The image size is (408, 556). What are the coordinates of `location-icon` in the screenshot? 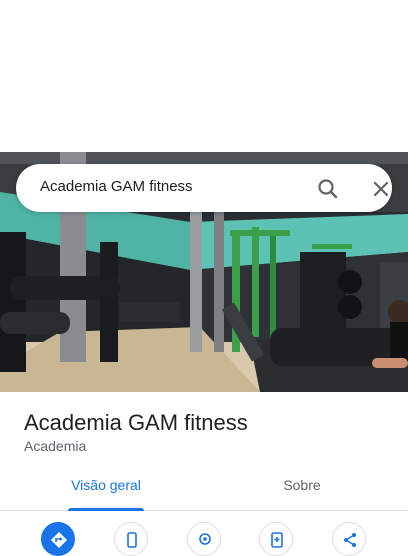 It's located at (205, 539).